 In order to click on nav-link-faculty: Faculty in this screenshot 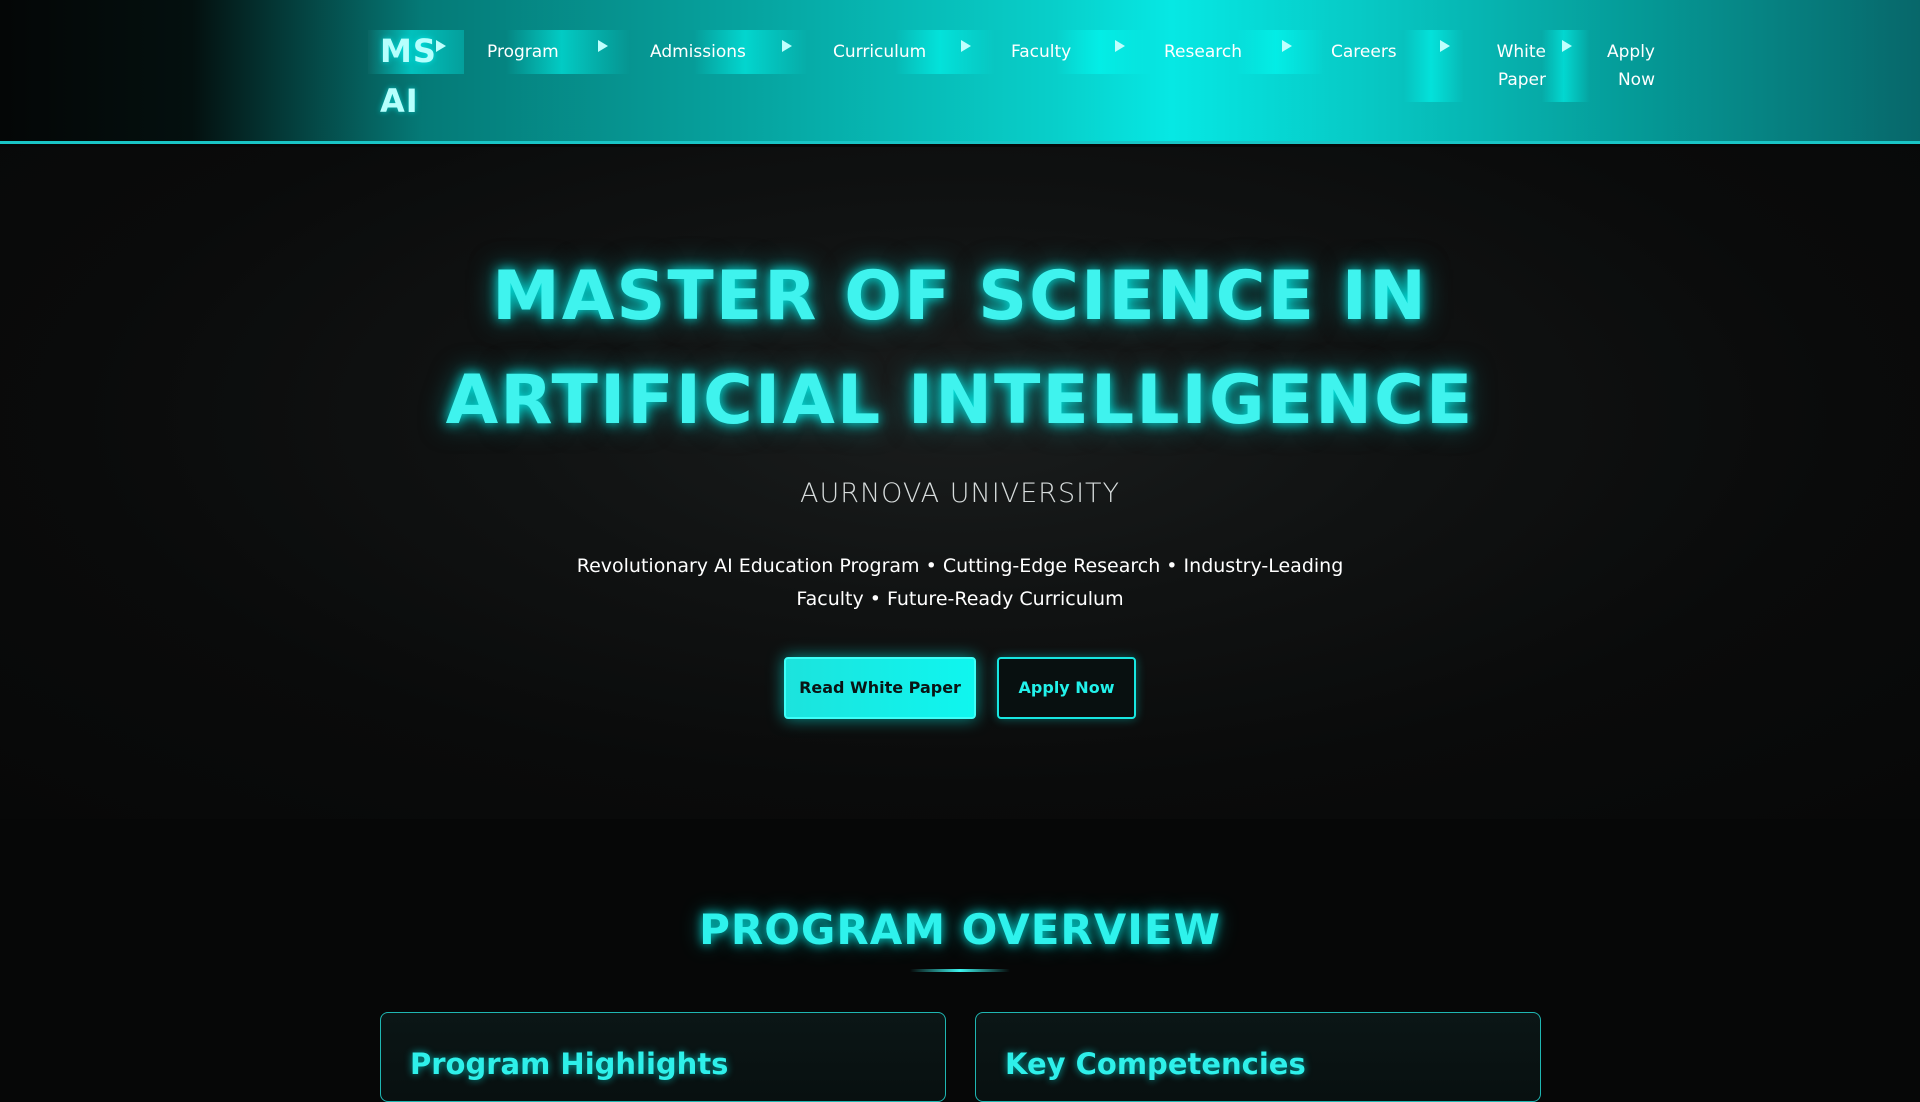, I will do `click(1041, 52)`.